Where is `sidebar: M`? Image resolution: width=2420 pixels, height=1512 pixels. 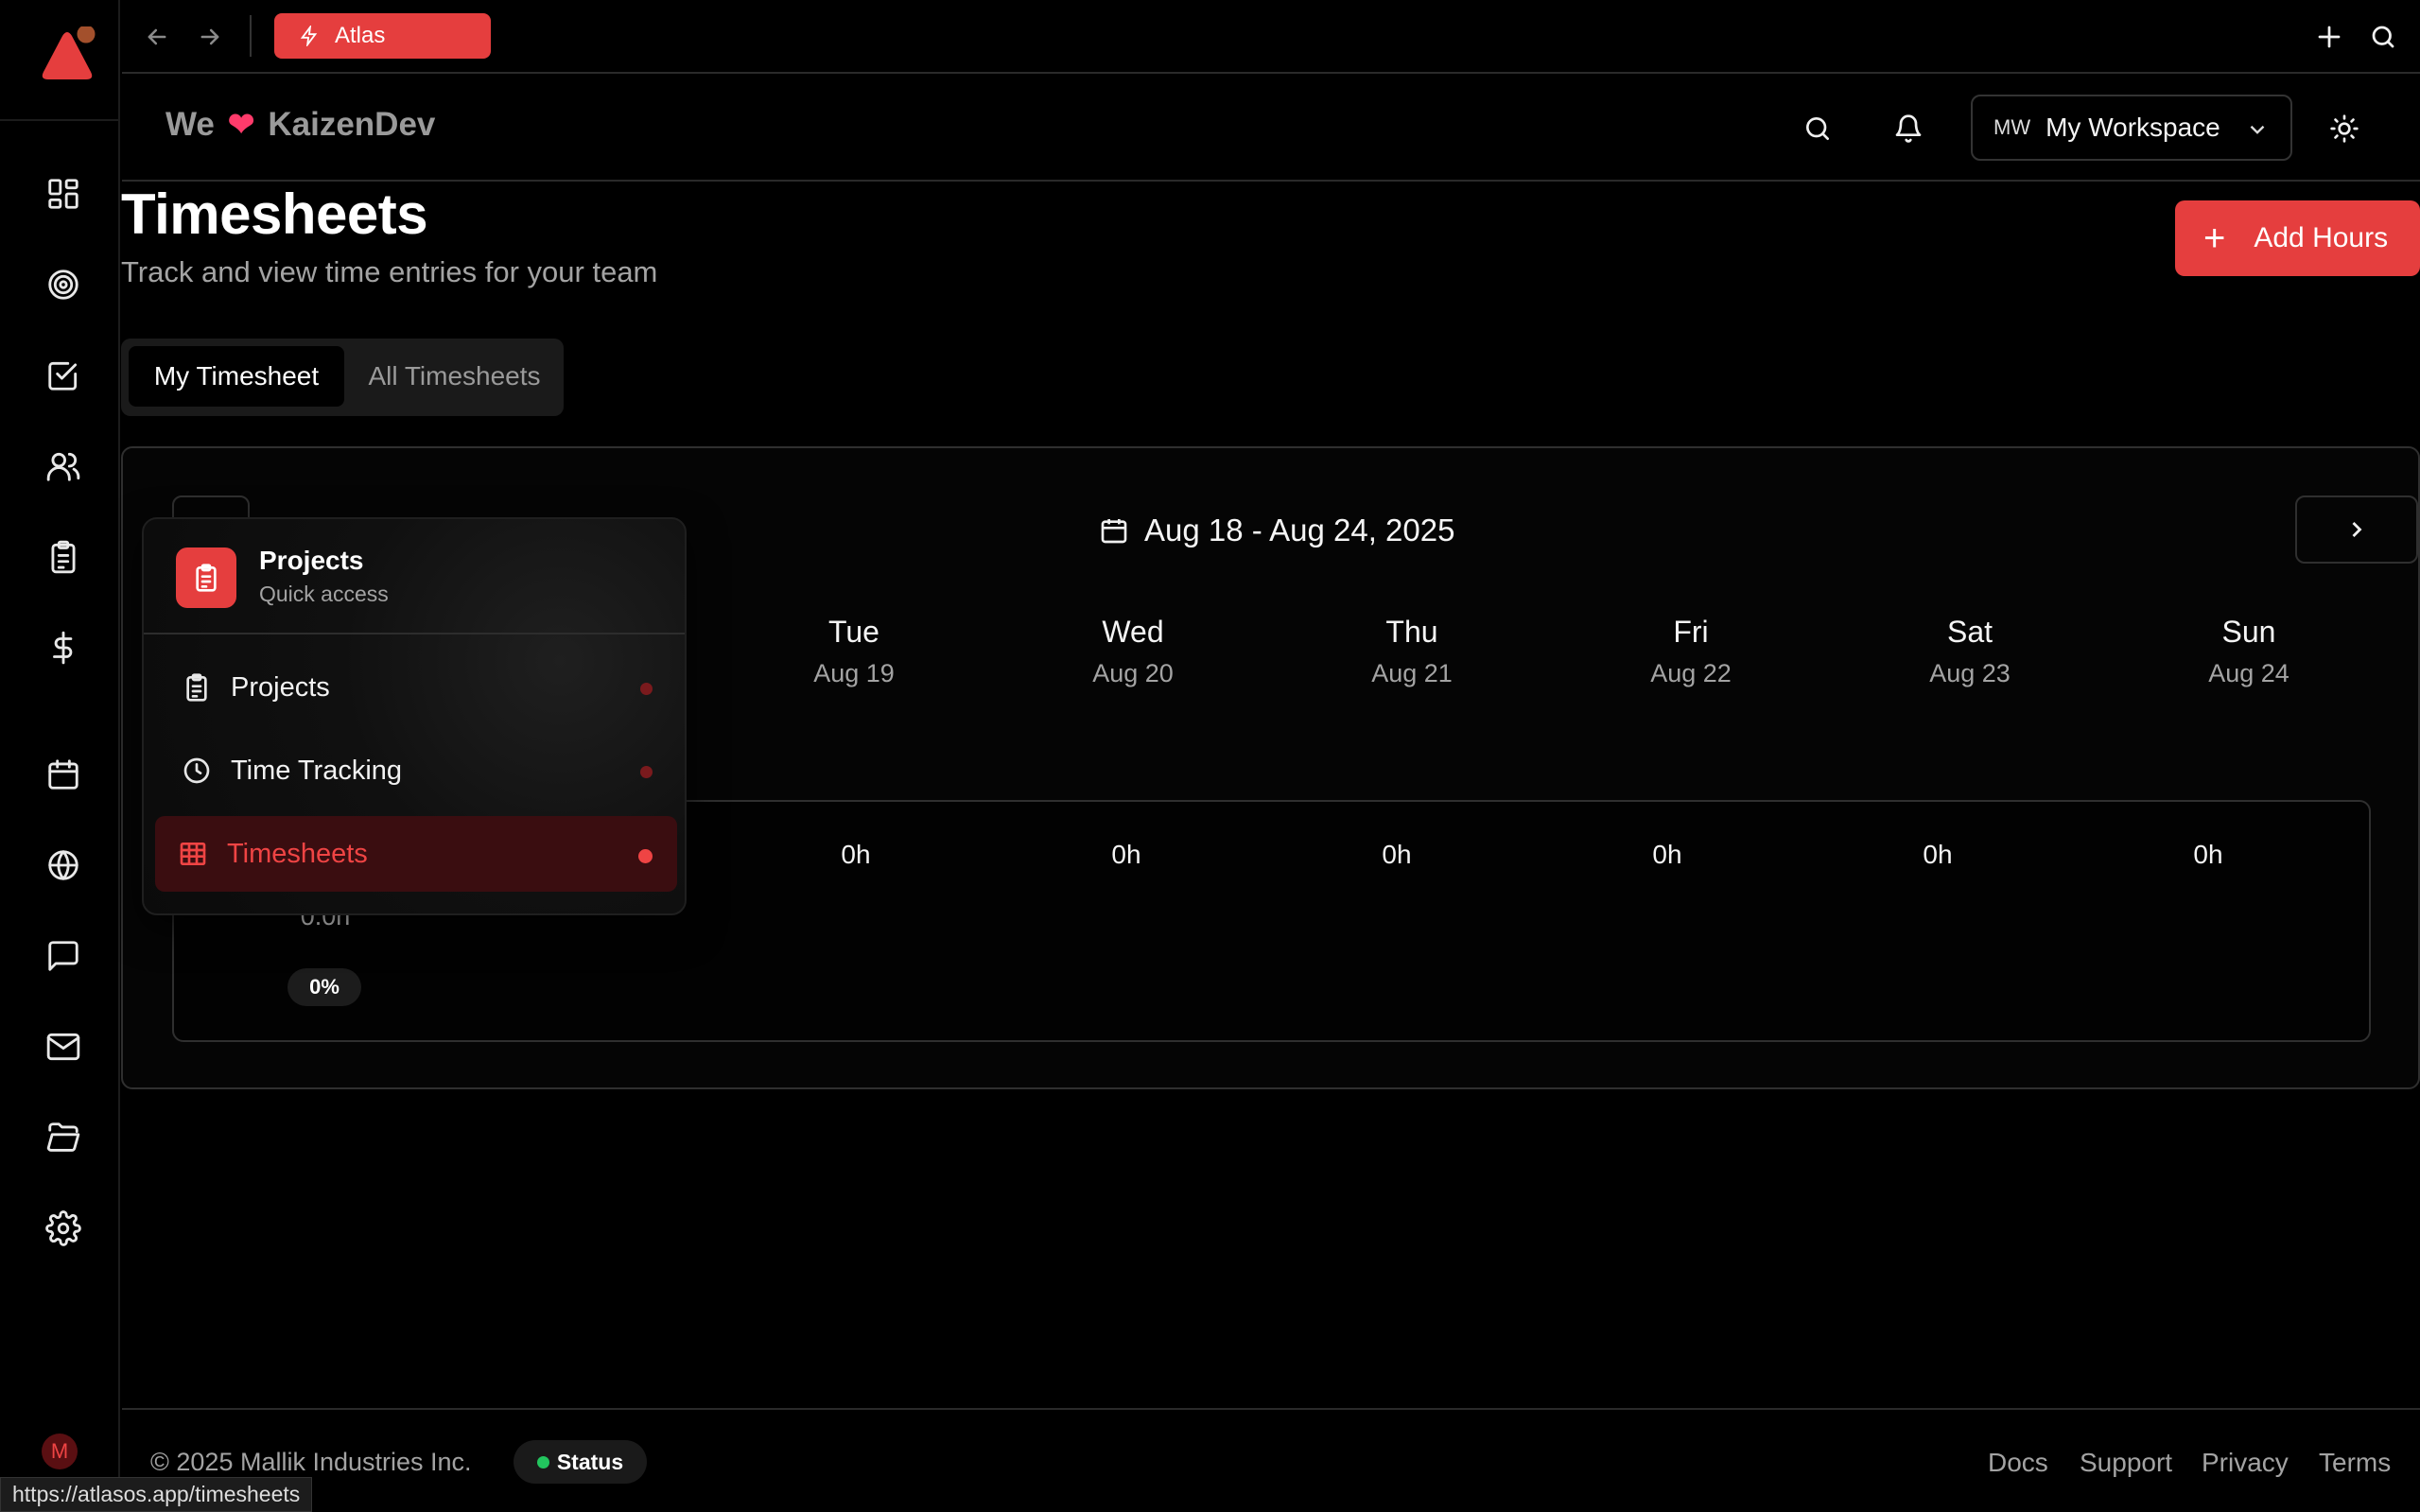 sidebar: M is located at coordinates (60, 756).